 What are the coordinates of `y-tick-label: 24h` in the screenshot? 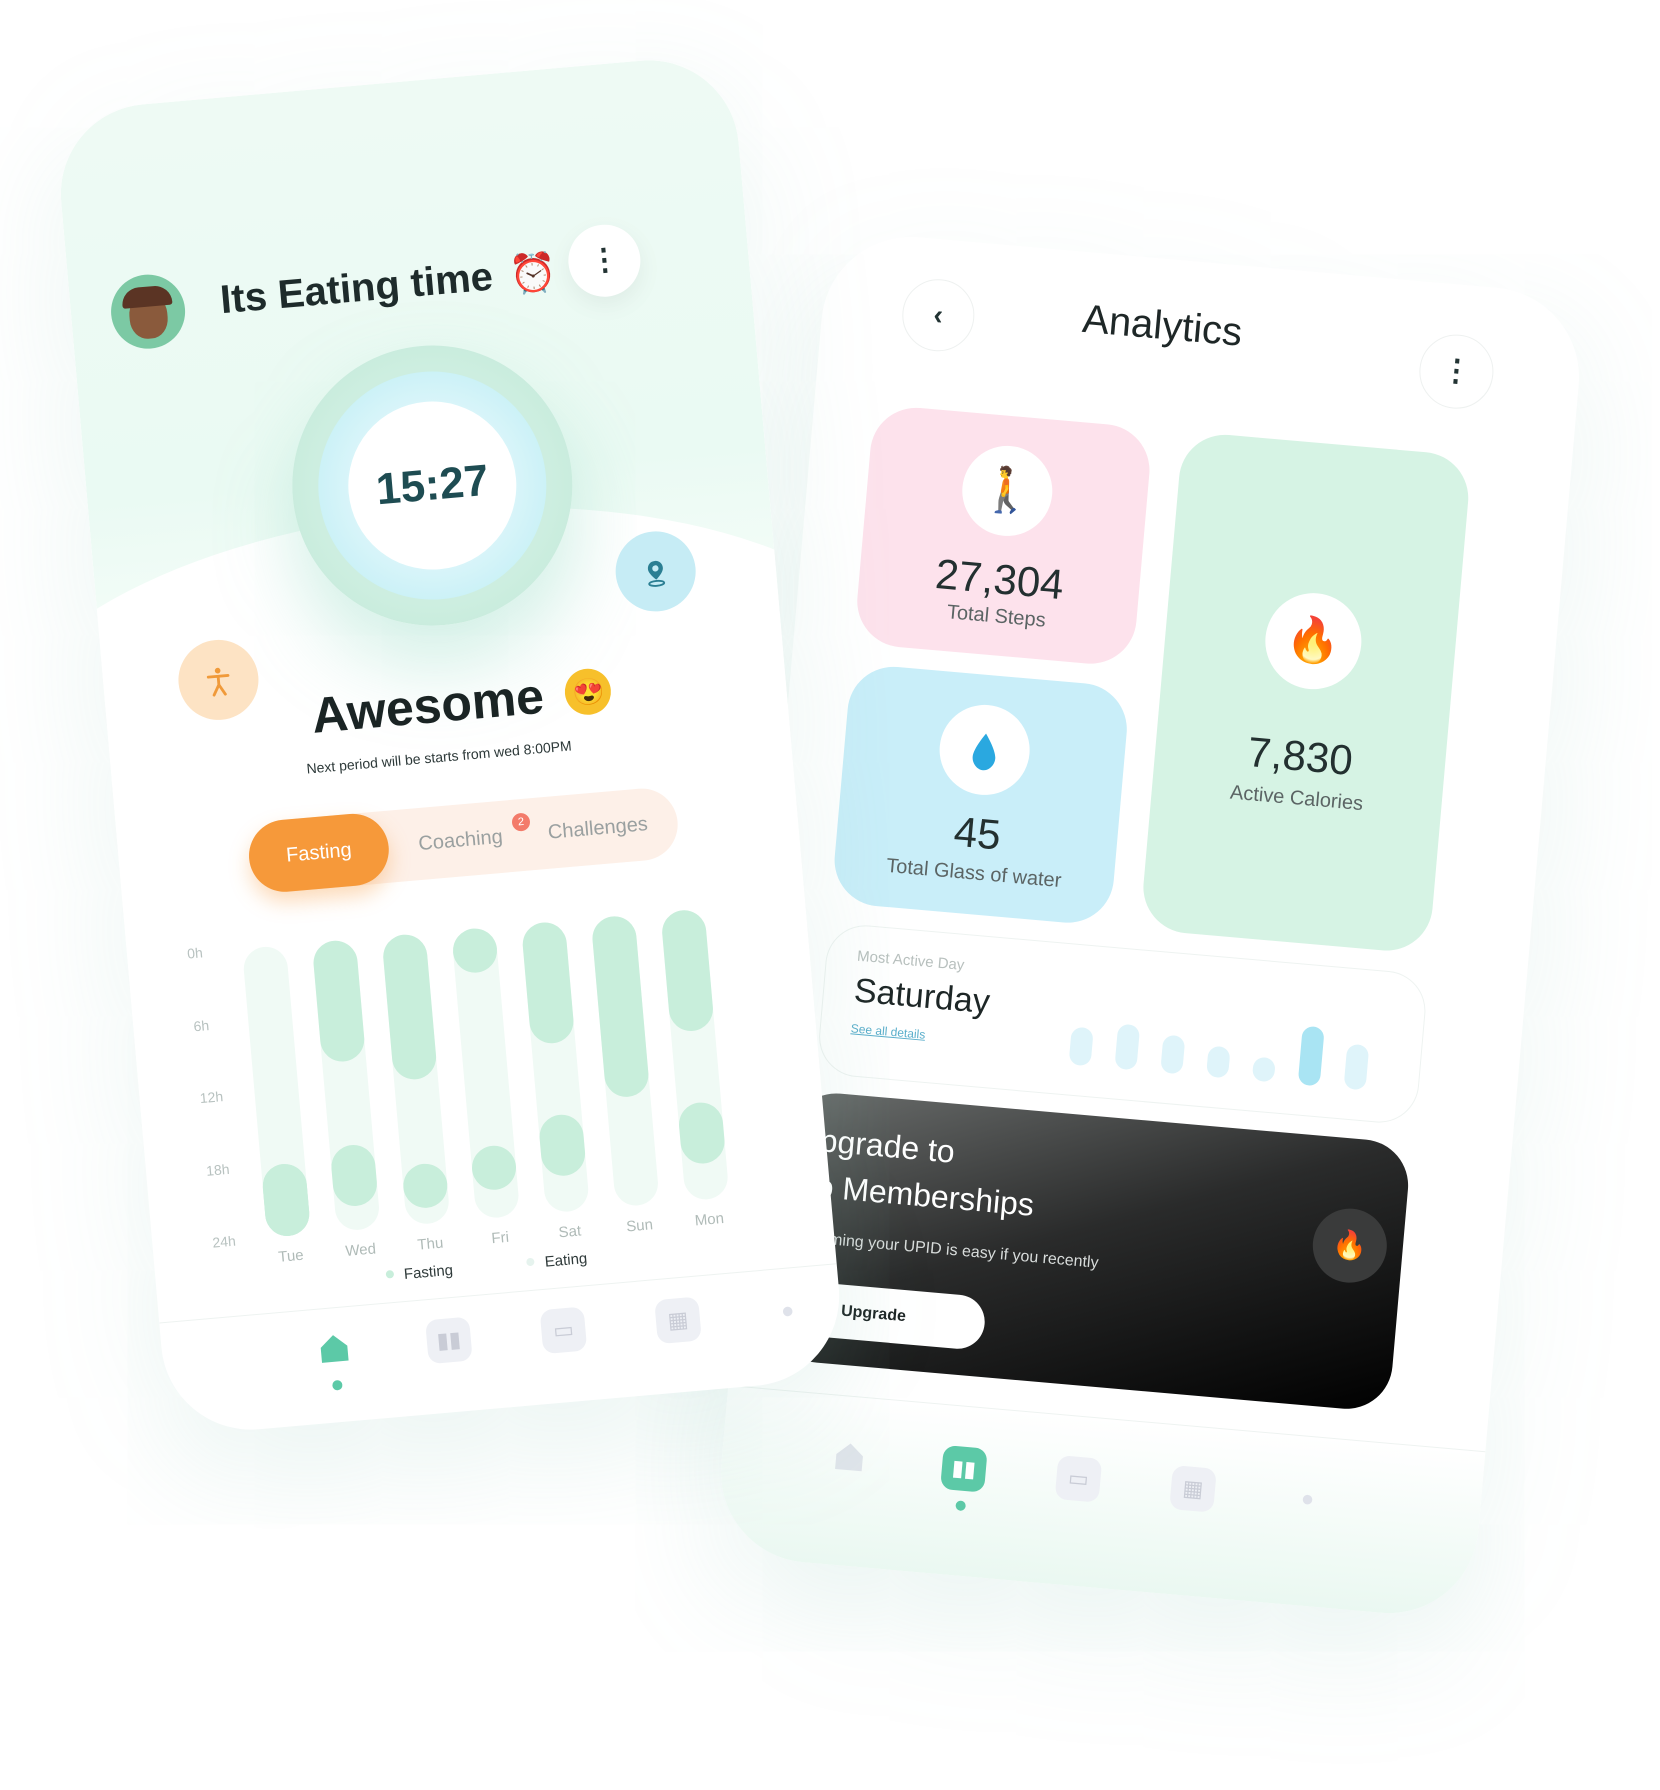 It's located at (224, 1241).